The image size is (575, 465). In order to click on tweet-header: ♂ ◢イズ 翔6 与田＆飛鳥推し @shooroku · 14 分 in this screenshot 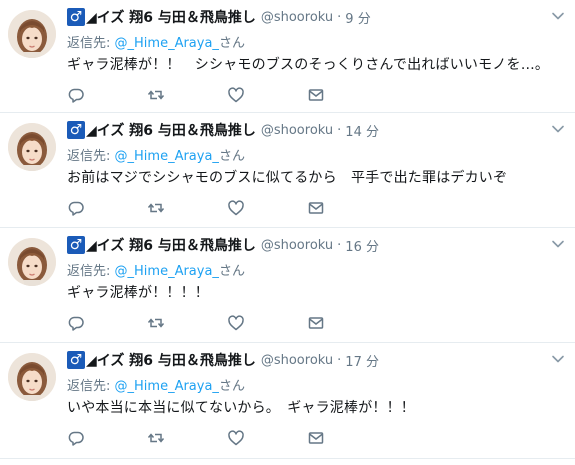, I will do `click(223, 130)`.